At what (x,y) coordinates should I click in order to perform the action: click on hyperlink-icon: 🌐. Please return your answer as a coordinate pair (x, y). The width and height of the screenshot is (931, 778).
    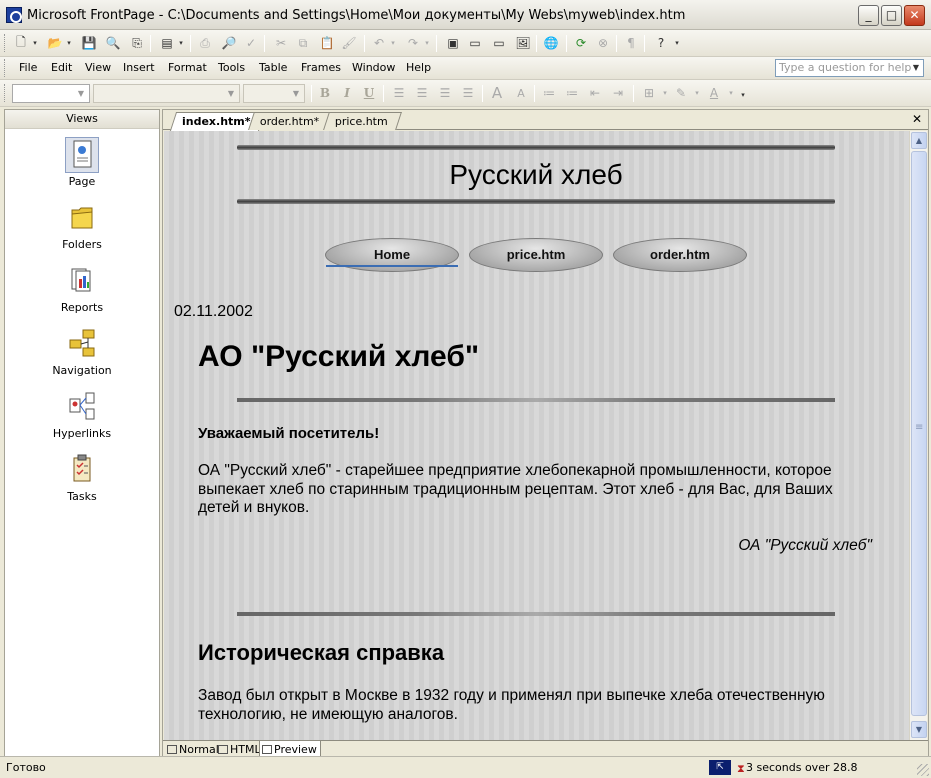
    Looking at the image, I should click on (551, 43).